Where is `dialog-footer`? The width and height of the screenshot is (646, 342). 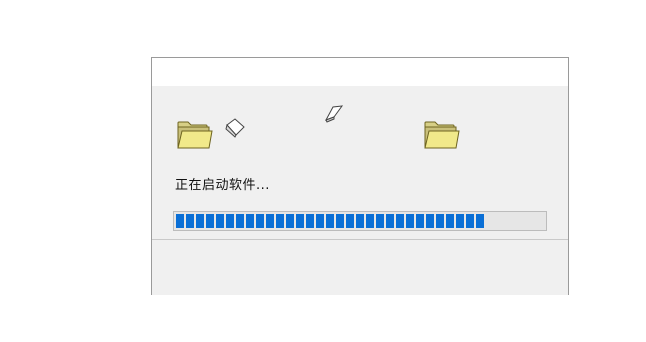 dialog-footer is located at coordinates (360, 267).